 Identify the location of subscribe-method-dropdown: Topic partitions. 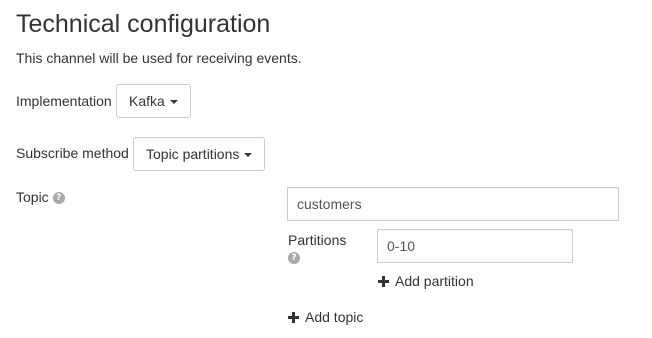
(199, 154).